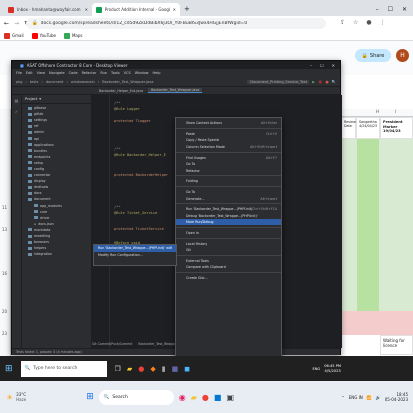  Describe the element at coordinates (368, 128) in the screenshot. I see `header-cell: Sangeetha 4/24/04/23` at that location.